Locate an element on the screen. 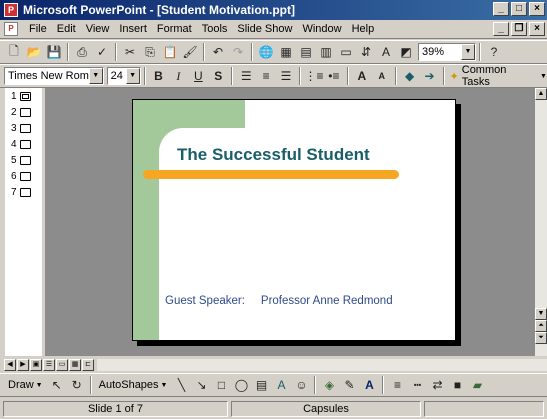 Image resolution: width=547 pixels, height=419 pixels. menu-help: Help is located at coordinates (363, 29).